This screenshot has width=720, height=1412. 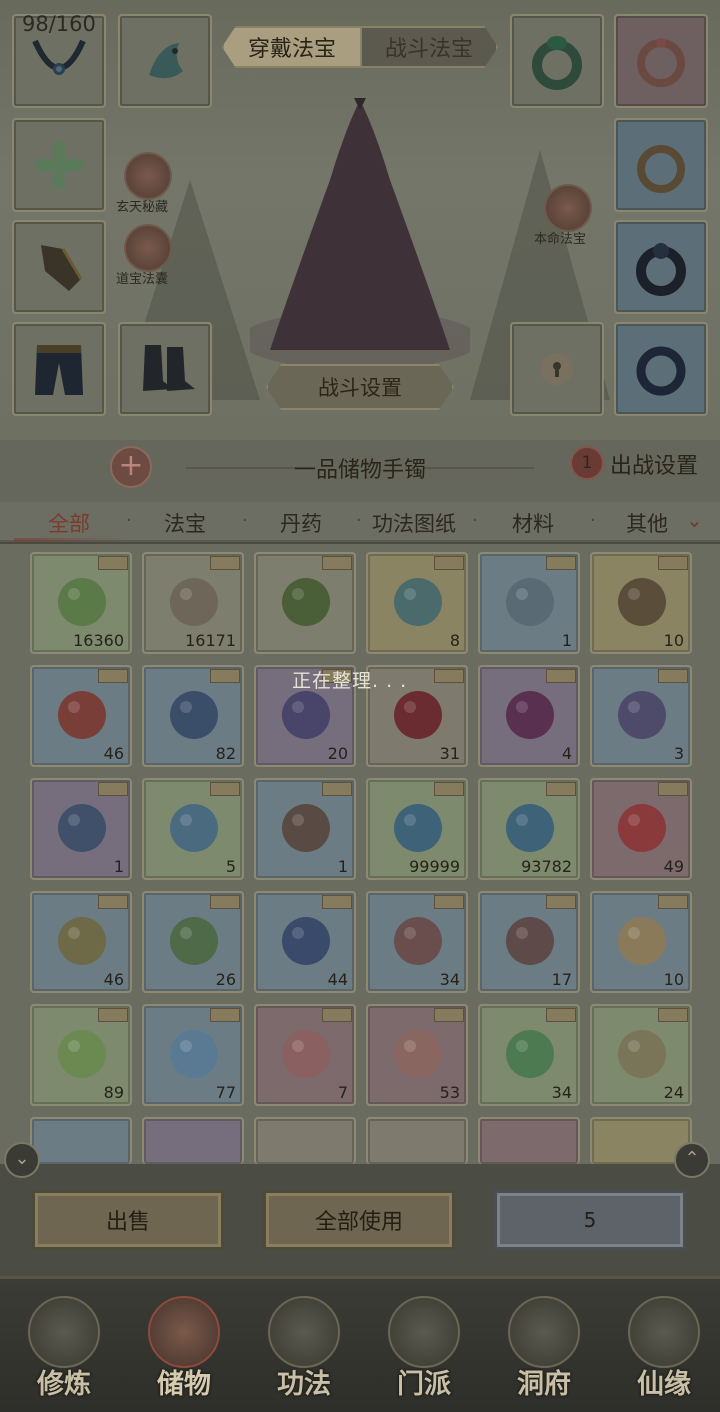 What do you see at coordinates (641, 829) in the screenshot?
I see `item-slot: 49` at bounding box center [641, 829].